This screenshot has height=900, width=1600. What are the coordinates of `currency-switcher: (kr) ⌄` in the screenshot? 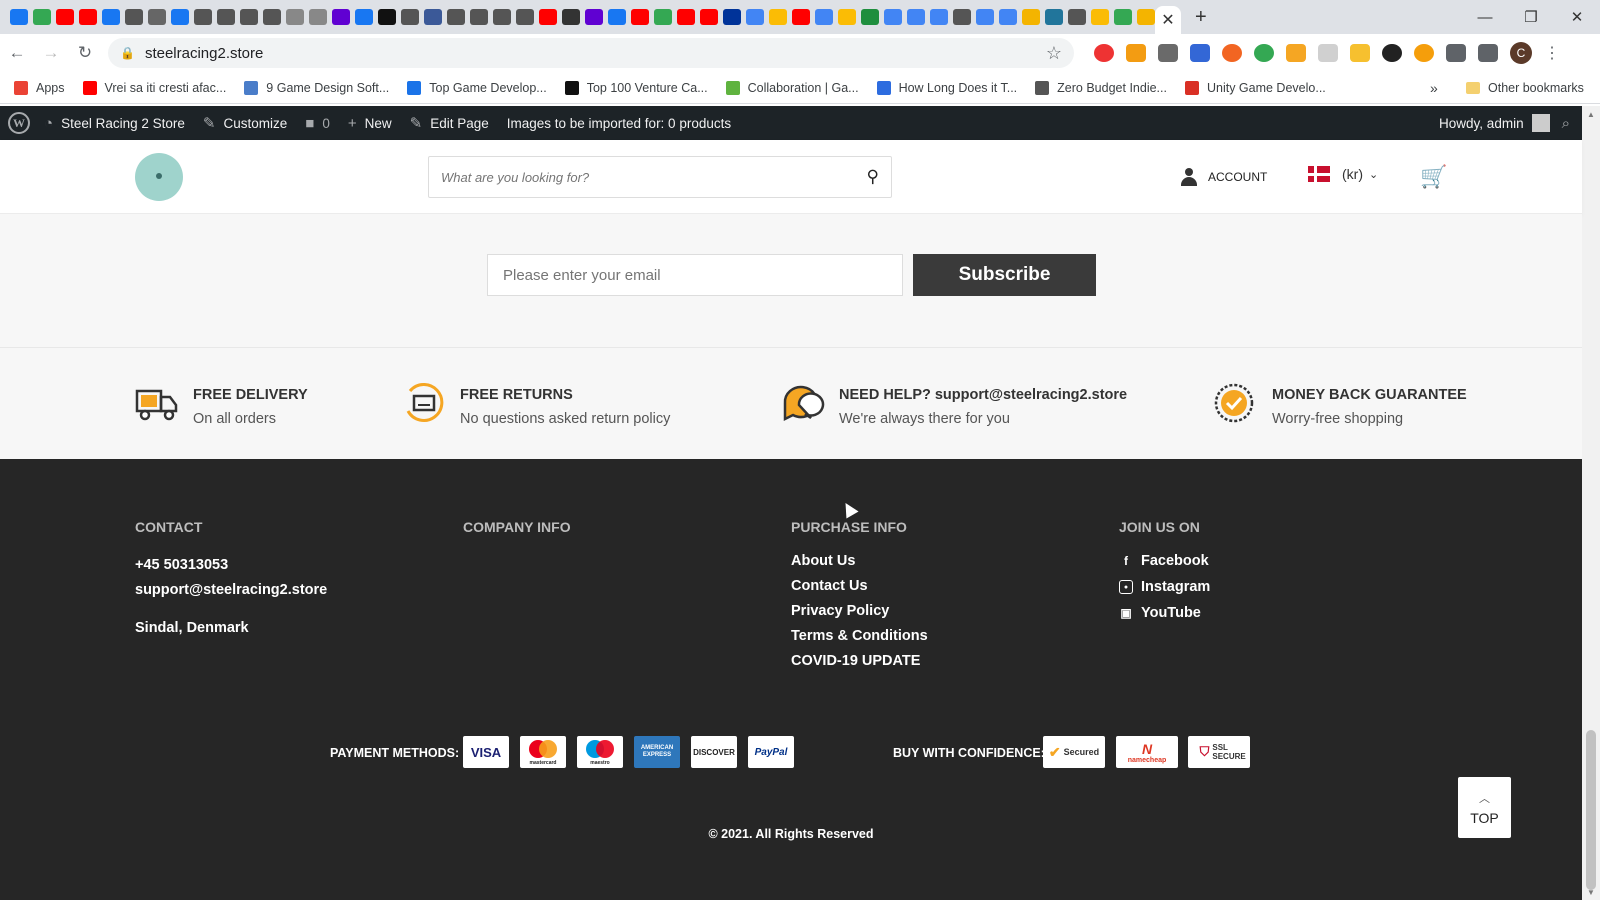 It's located at (1343, 174).